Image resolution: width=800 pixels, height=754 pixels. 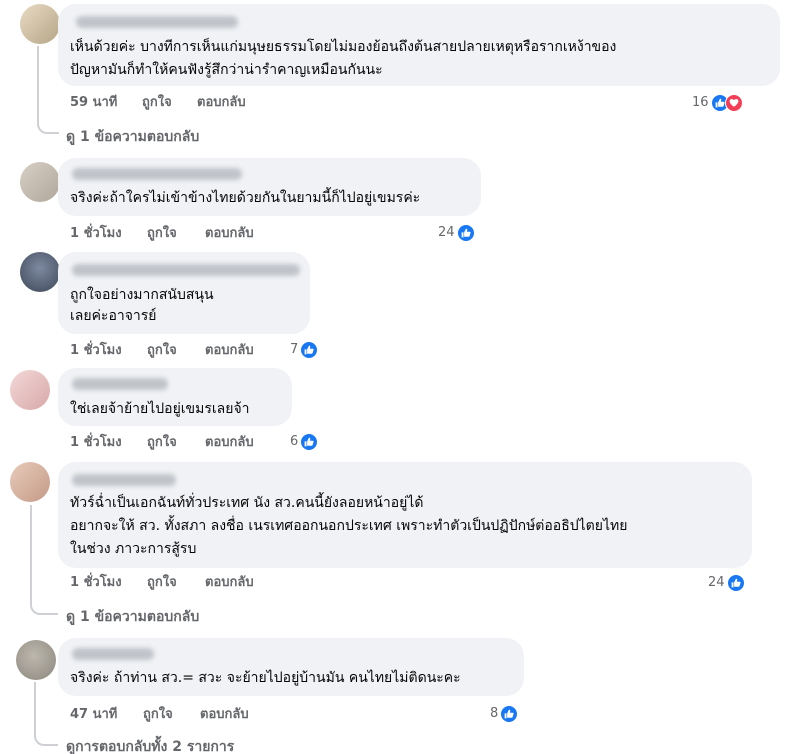 I want to click on timestamp: 47 นาที, so click(x=93, y=715).